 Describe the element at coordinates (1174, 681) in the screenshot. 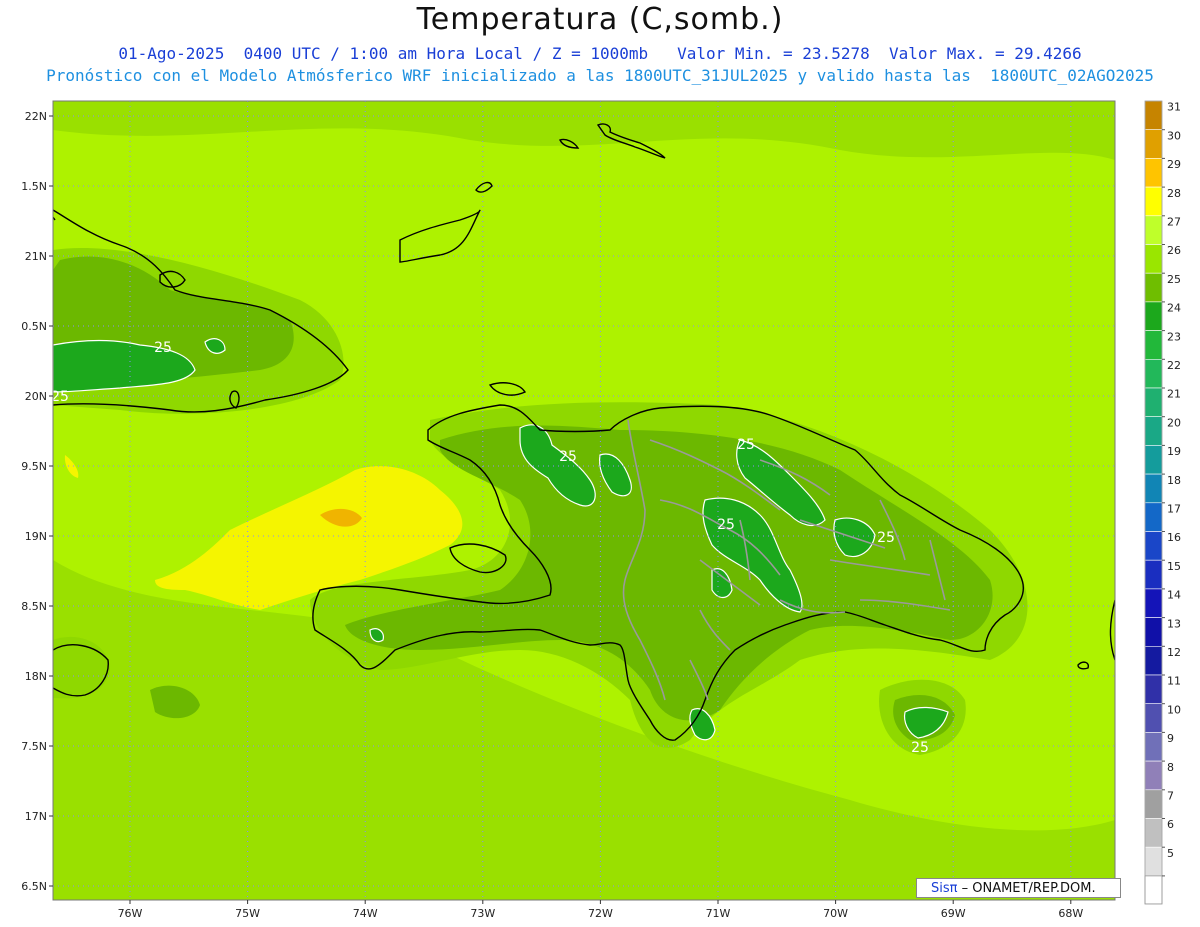

I see `colorbar-label: 11` at that location.